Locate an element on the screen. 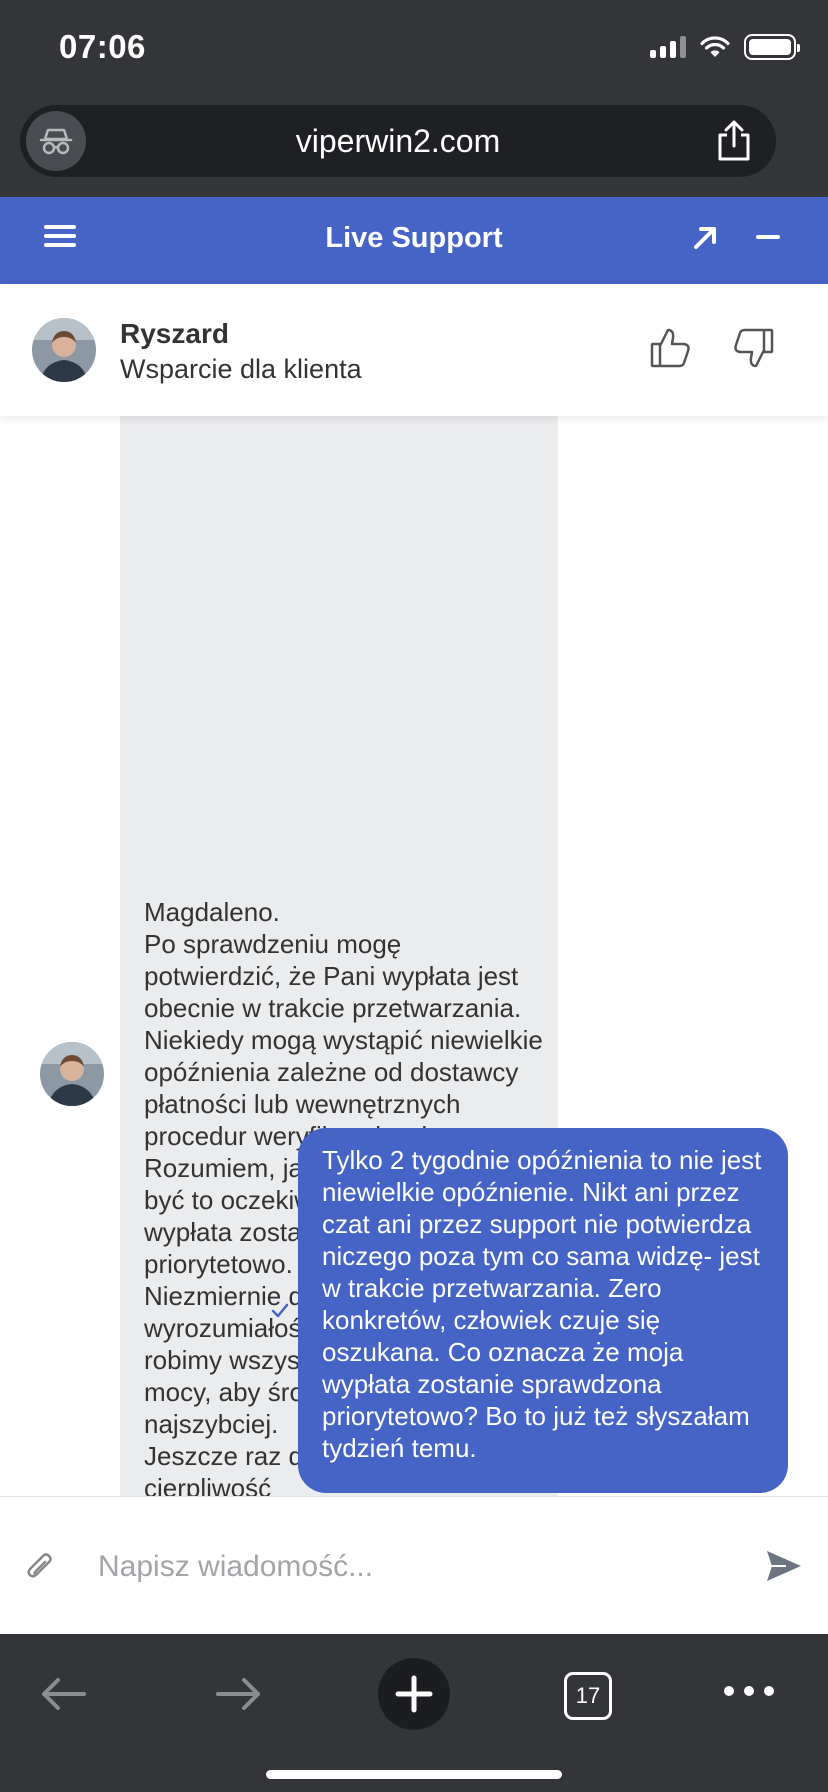  home-indicator is located at coordinates (414, 1774).